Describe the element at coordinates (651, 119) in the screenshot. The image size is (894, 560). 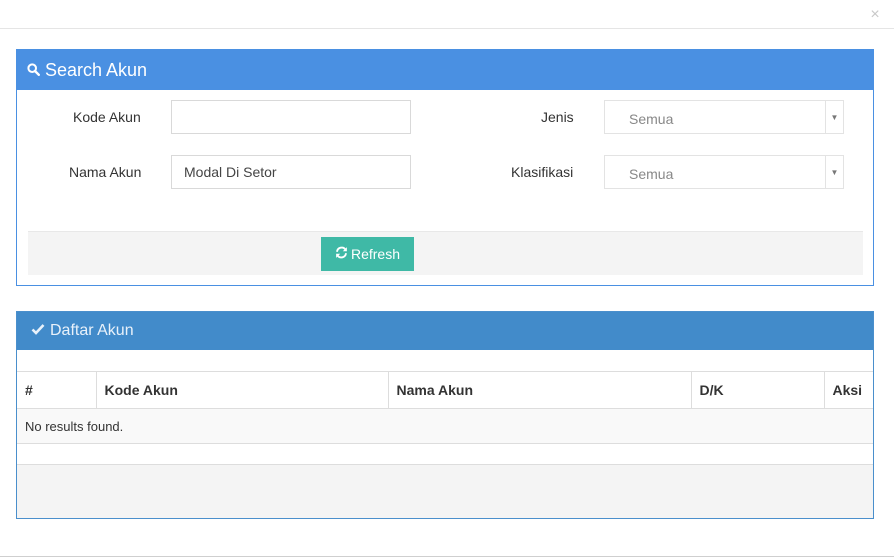
I see `jenis-selected-value: Semua` at that location.